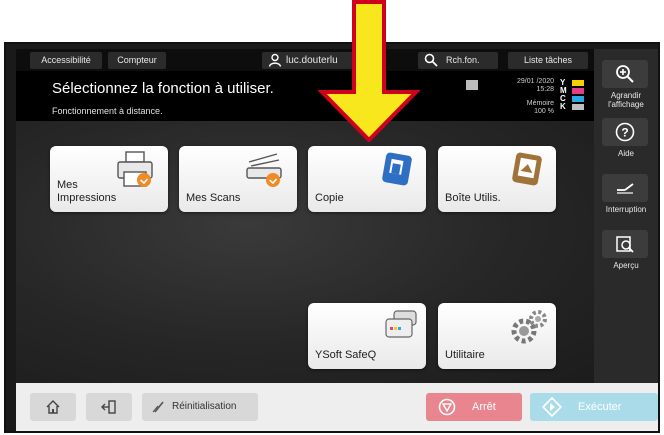 The height and width of the screenshot is (435, 664). I want to click on gear-icon, so click(529, 327).